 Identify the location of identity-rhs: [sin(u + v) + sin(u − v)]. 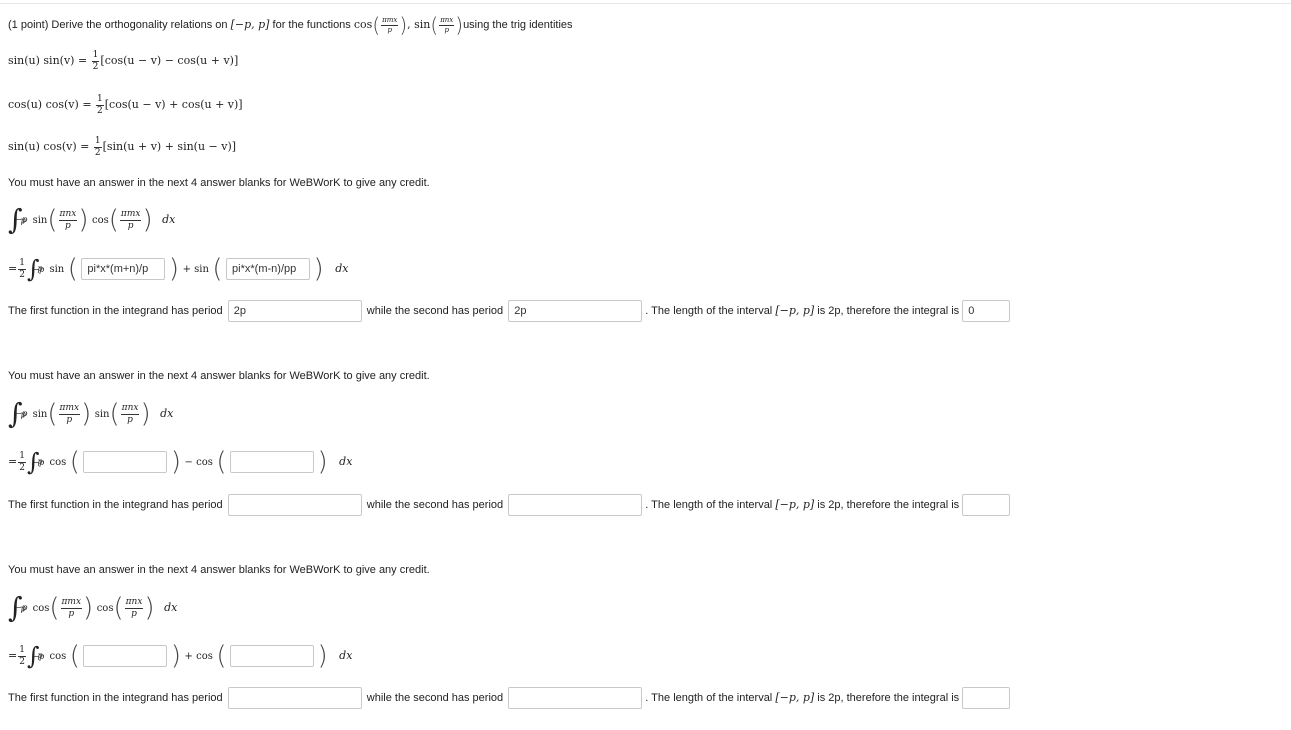
(169, 146).